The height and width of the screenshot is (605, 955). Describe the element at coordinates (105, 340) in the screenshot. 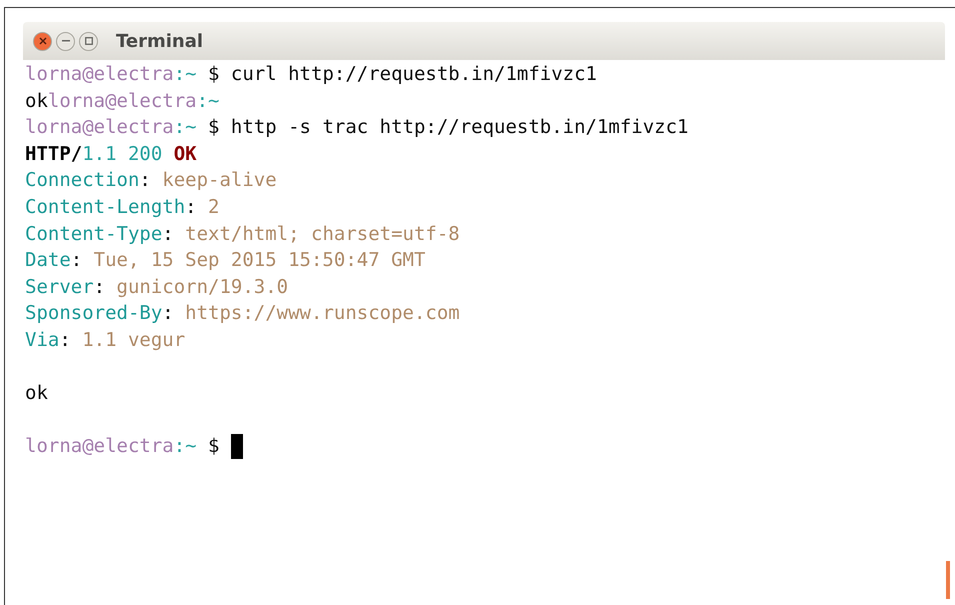

I see `terminal-line: Via: 1.1 vegur` at that location.